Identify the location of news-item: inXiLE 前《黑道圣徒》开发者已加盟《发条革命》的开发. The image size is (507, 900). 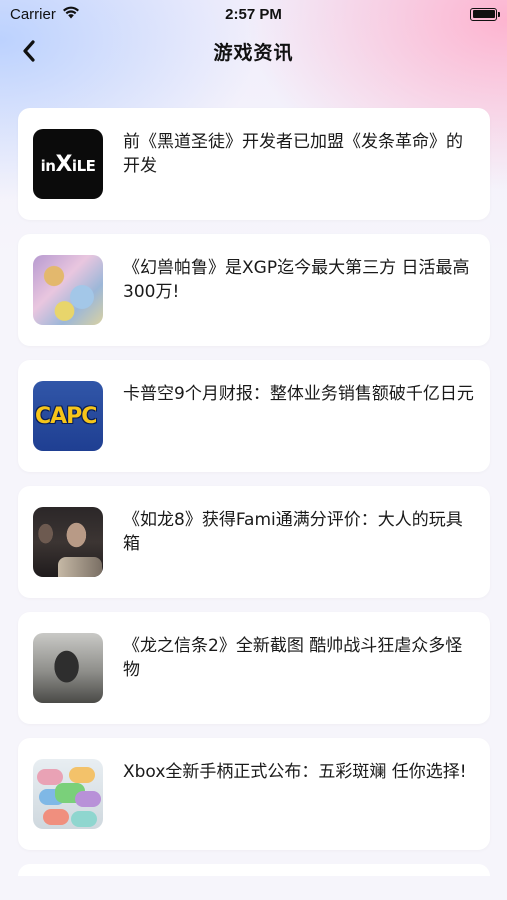
(254, 164).